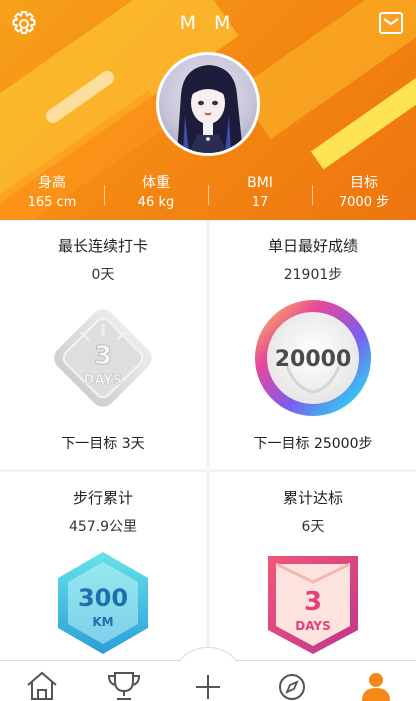 This screenshot has width=416, height=701. I want to click on stat-goal: 目标 7000 步, so click(364, 195).